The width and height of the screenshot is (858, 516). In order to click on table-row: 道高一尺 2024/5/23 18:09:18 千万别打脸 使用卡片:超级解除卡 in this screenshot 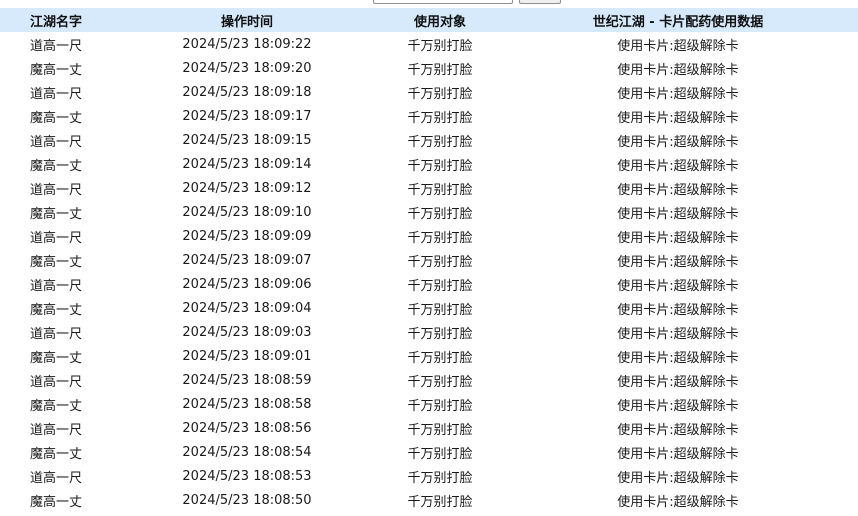, I will do `click(429, 92)`.